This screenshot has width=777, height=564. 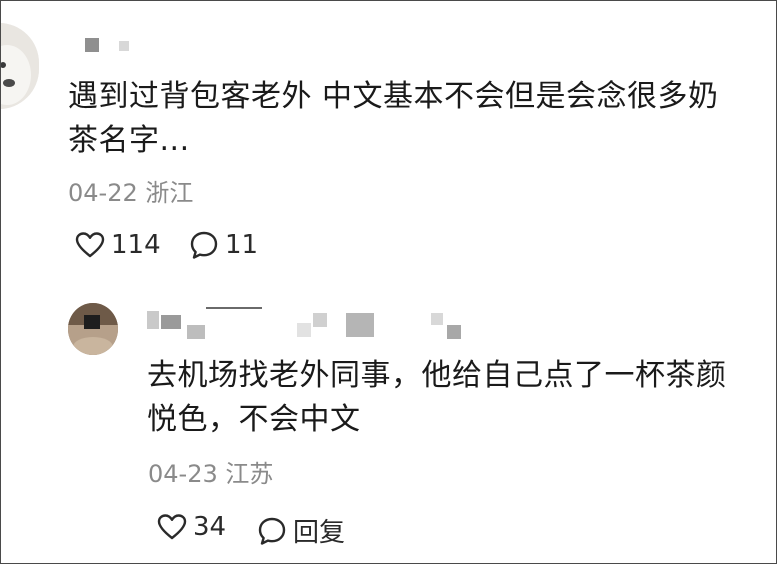 I want to click on reply-button: 回复, so click(x=301, y=530).